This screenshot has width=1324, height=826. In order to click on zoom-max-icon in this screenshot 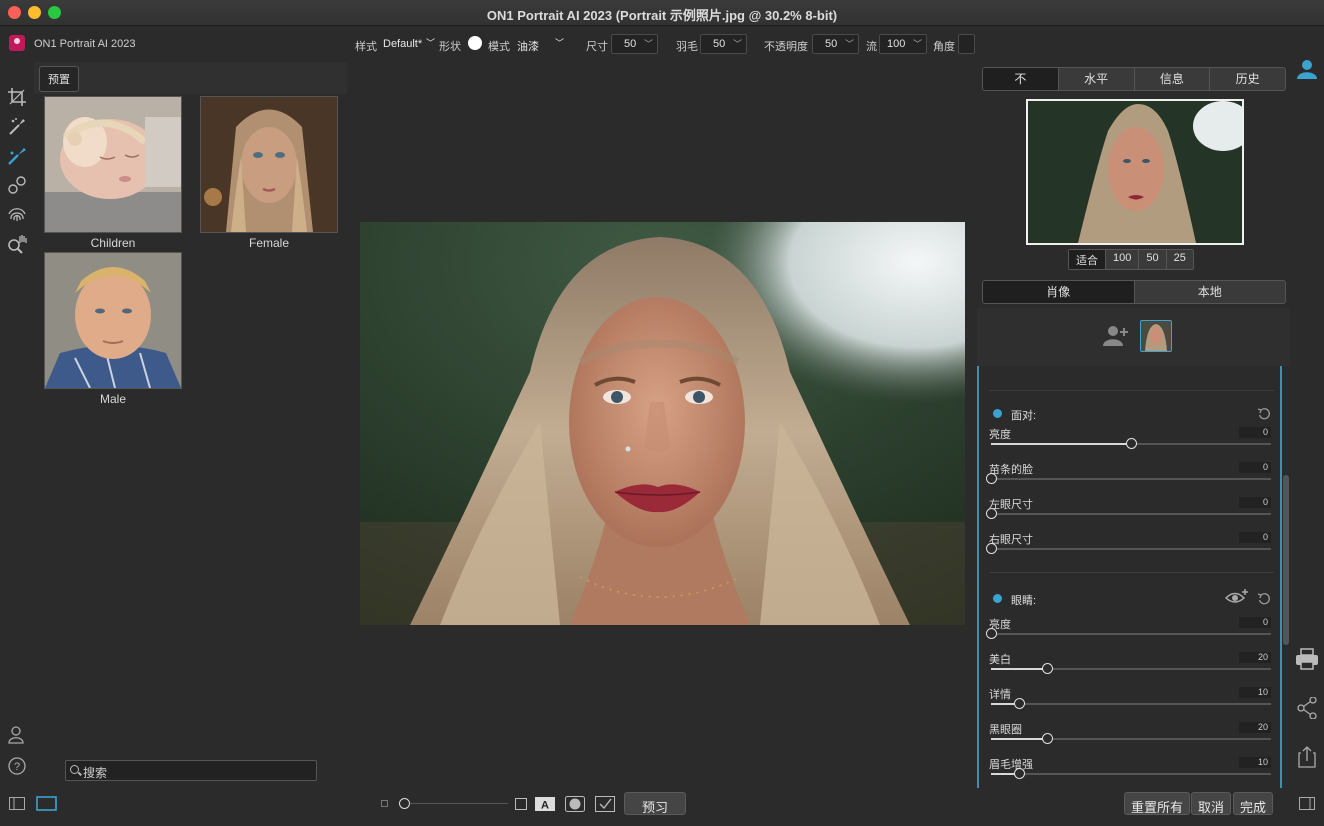, I will do `click(521, 804)`.